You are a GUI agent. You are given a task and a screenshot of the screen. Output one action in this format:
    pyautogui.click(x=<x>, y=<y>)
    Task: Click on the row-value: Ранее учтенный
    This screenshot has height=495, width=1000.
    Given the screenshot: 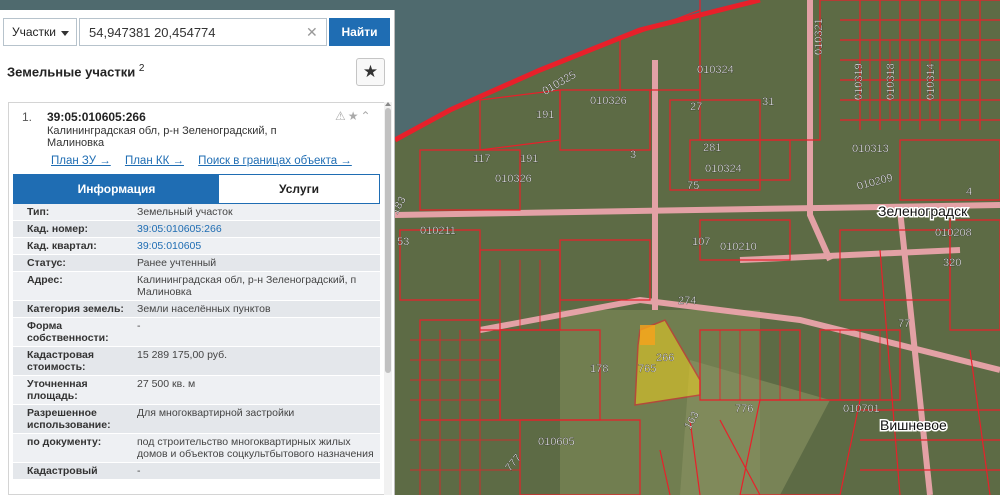 What is the action you would take?
    pyautogui.click(x=177, y=263)
    